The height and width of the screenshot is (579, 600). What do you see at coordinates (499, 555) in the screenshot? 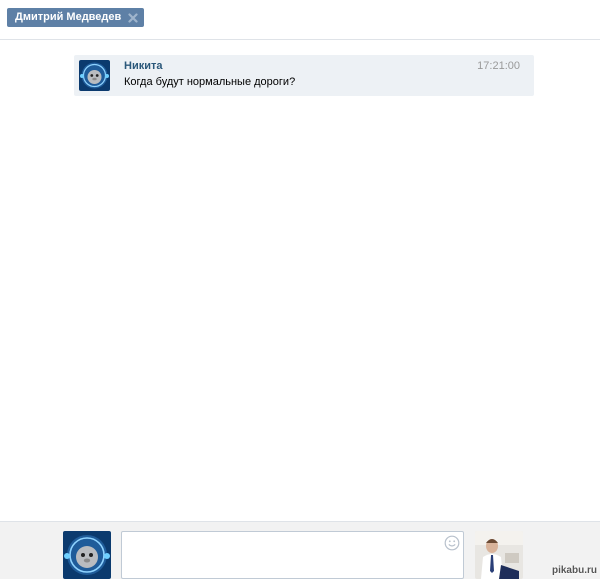
I see `peer-avatar` at bounding box center [499, 555].